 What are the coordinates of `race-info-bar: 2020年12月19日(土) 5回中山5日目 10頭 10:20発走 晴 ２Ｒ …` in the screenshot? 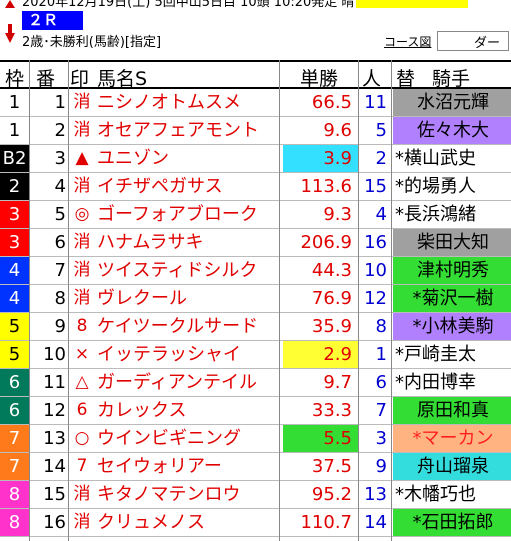 It's located at (255, 30).